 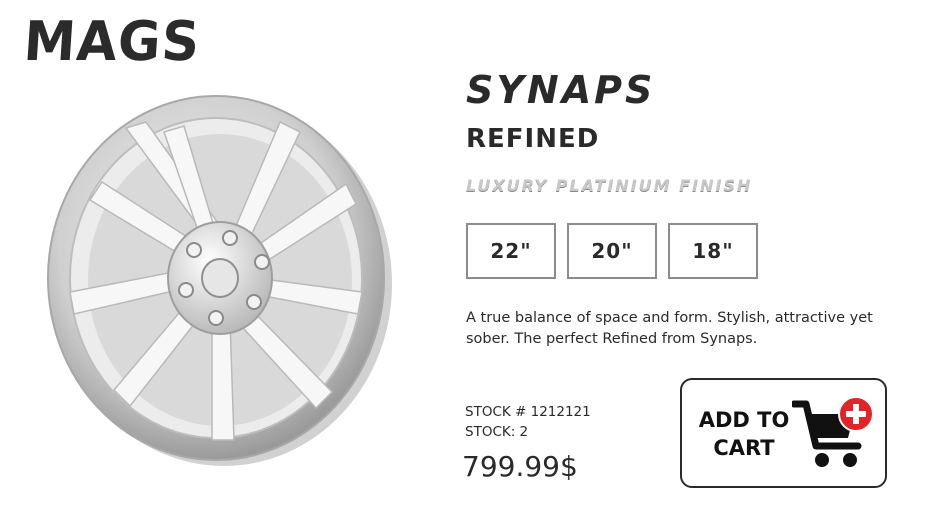 I want to click on size-option-22: 22", so click(x=511, y=251).